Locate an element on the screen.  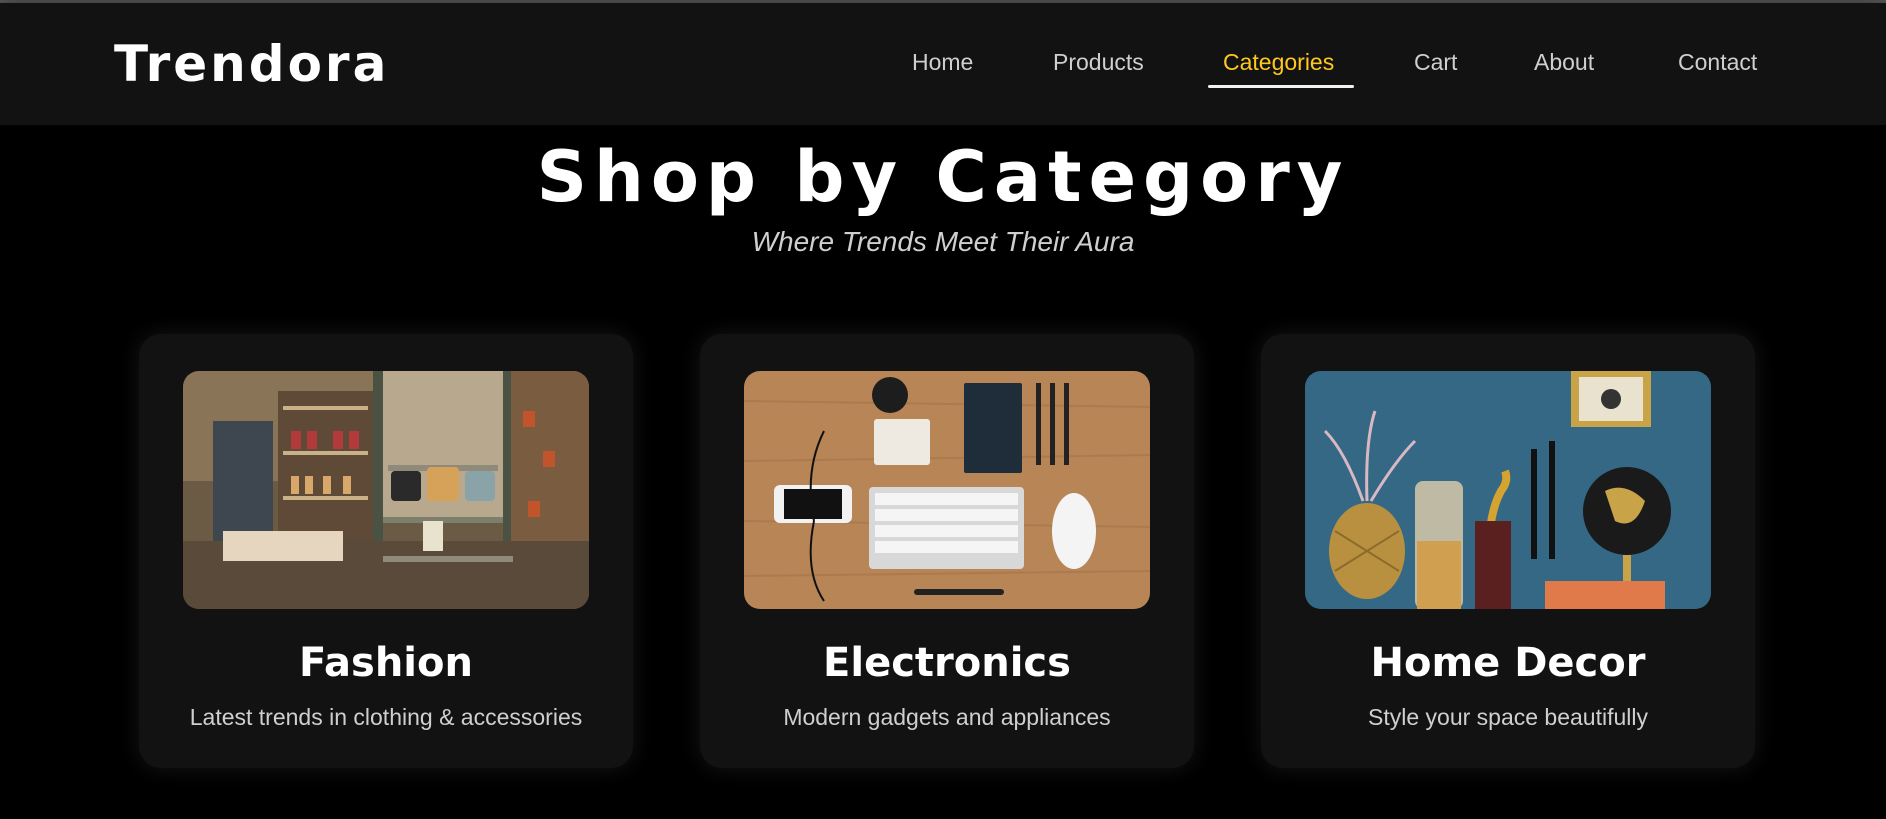
nav-categories: Categories is located at coordinates (1278, 62).